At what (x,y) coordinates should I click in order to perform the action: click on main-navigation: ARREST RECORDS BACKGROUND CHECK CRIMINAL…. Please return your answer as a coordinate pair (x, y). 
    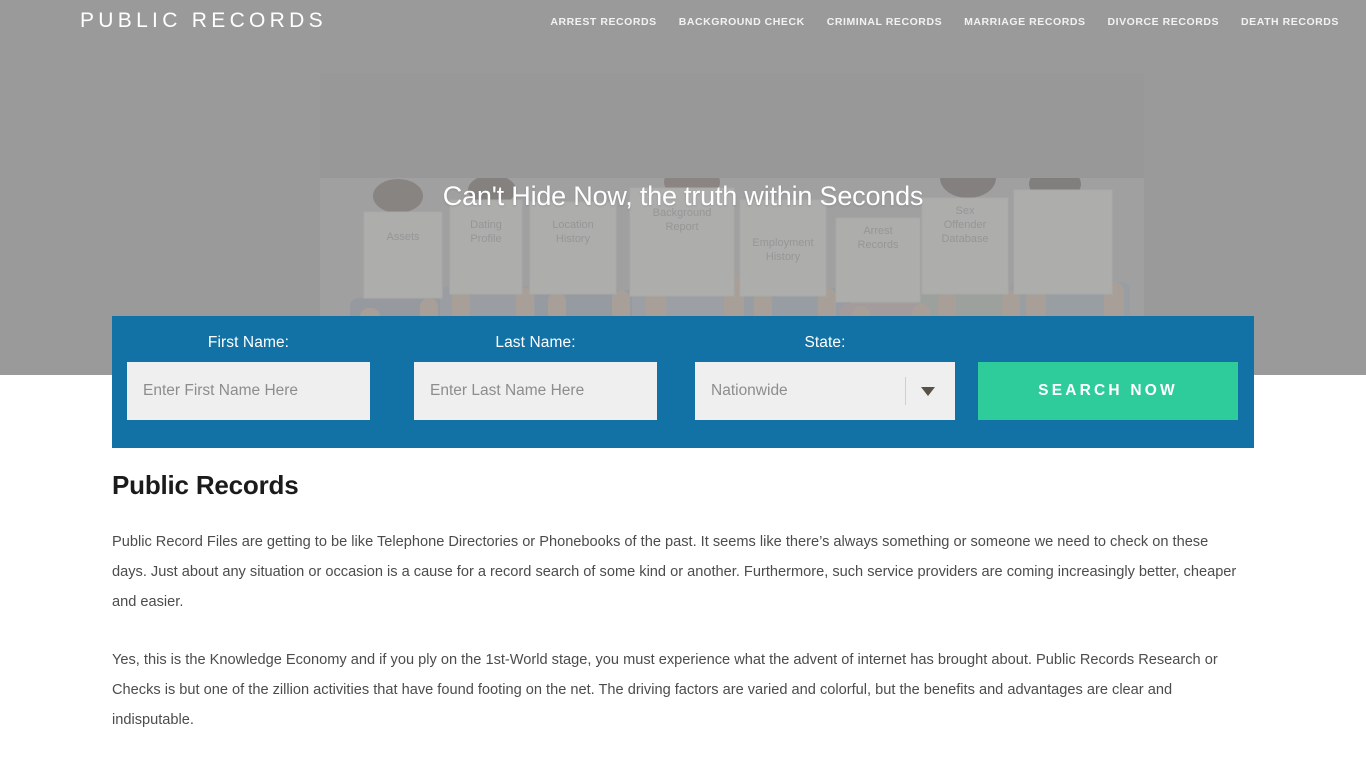
    Looking at the image, I should click on (950, 22).